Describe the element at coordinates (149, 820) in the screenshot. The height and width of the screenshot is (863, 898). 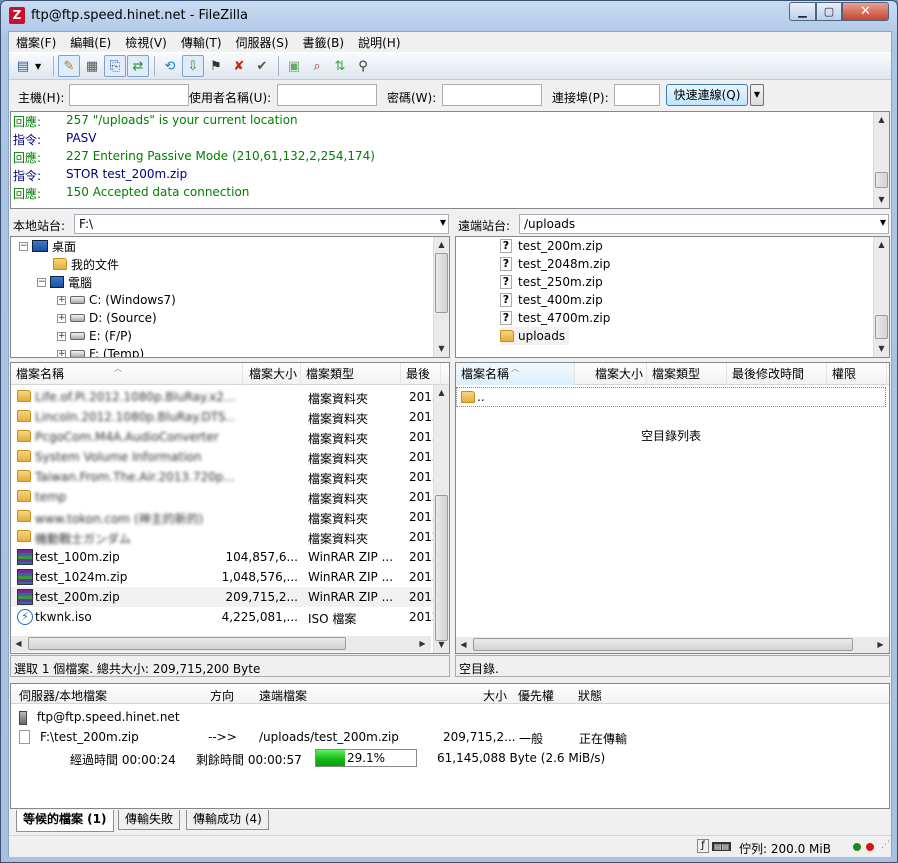
I see `tab-failed-transfers: 傳輸失敗` at that location.